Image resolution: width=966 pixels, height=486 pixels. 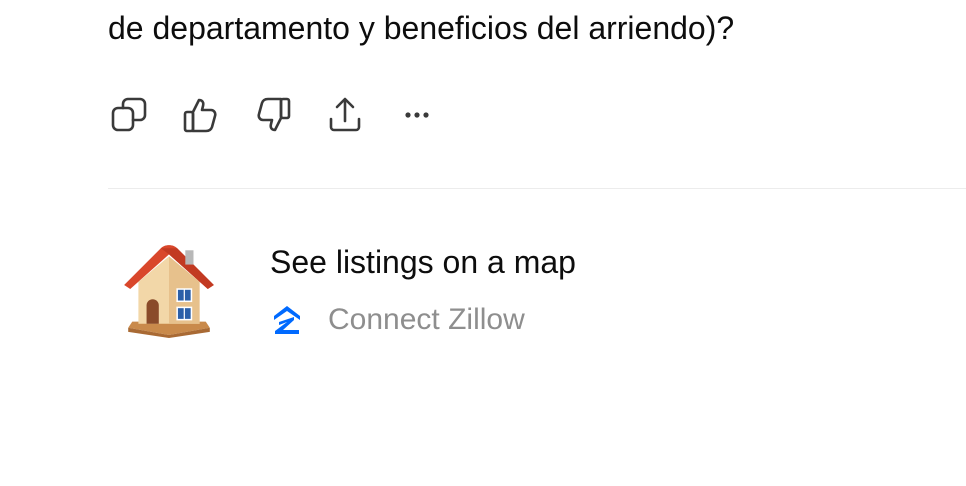 I want to click on thumbs-down-button, so click(x=273, y=115).